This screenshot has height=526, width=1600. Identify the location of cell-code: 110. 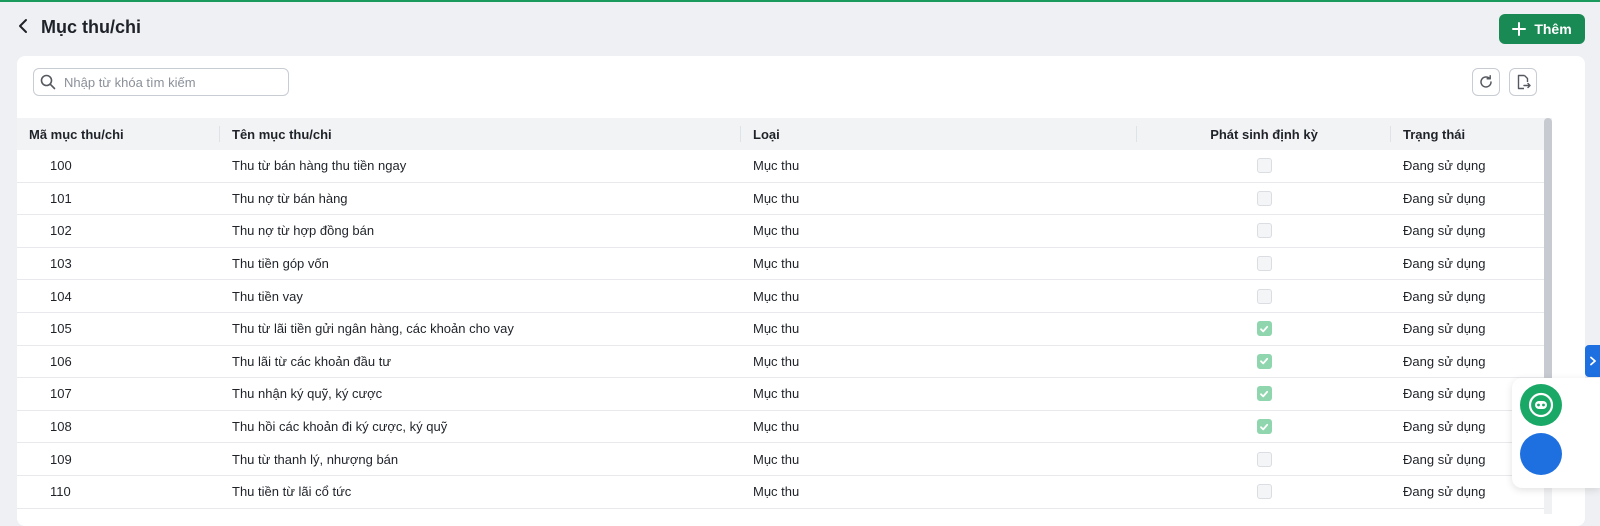
(60, 492).